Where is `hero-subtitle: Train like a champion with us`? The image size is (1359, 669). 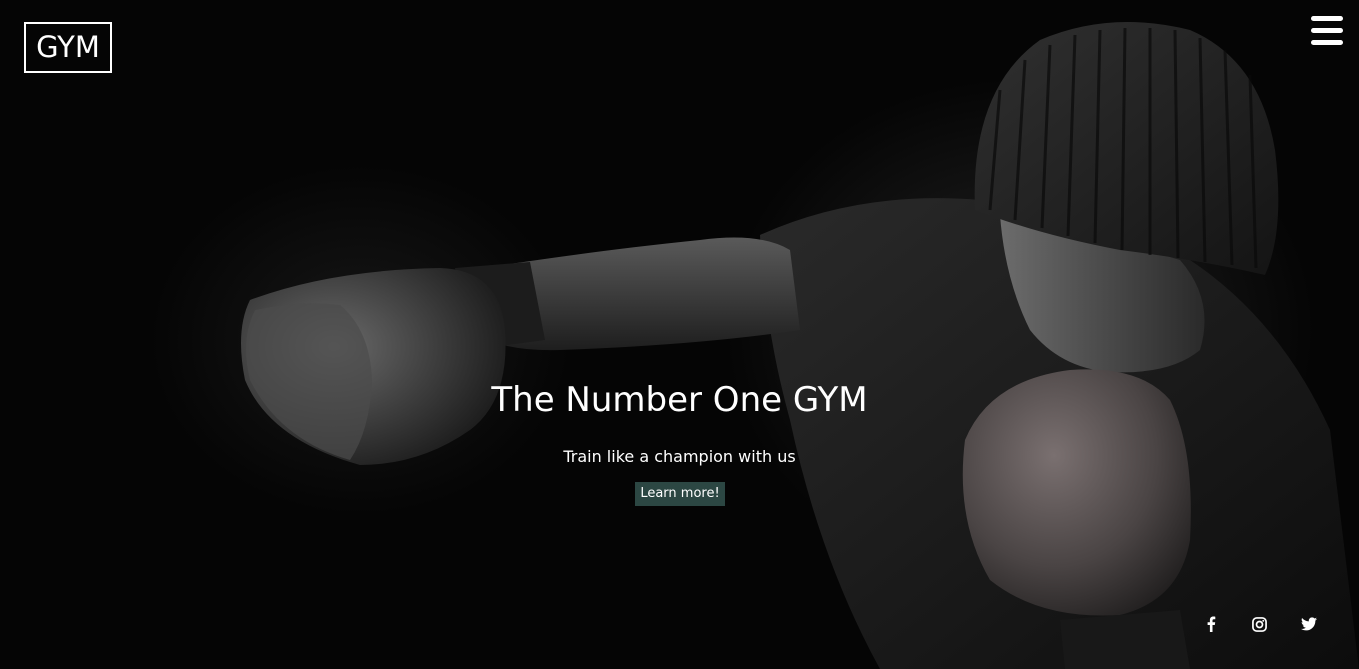
hero-subtitle: Train like a champion with us is located at coordinates (679, 456).